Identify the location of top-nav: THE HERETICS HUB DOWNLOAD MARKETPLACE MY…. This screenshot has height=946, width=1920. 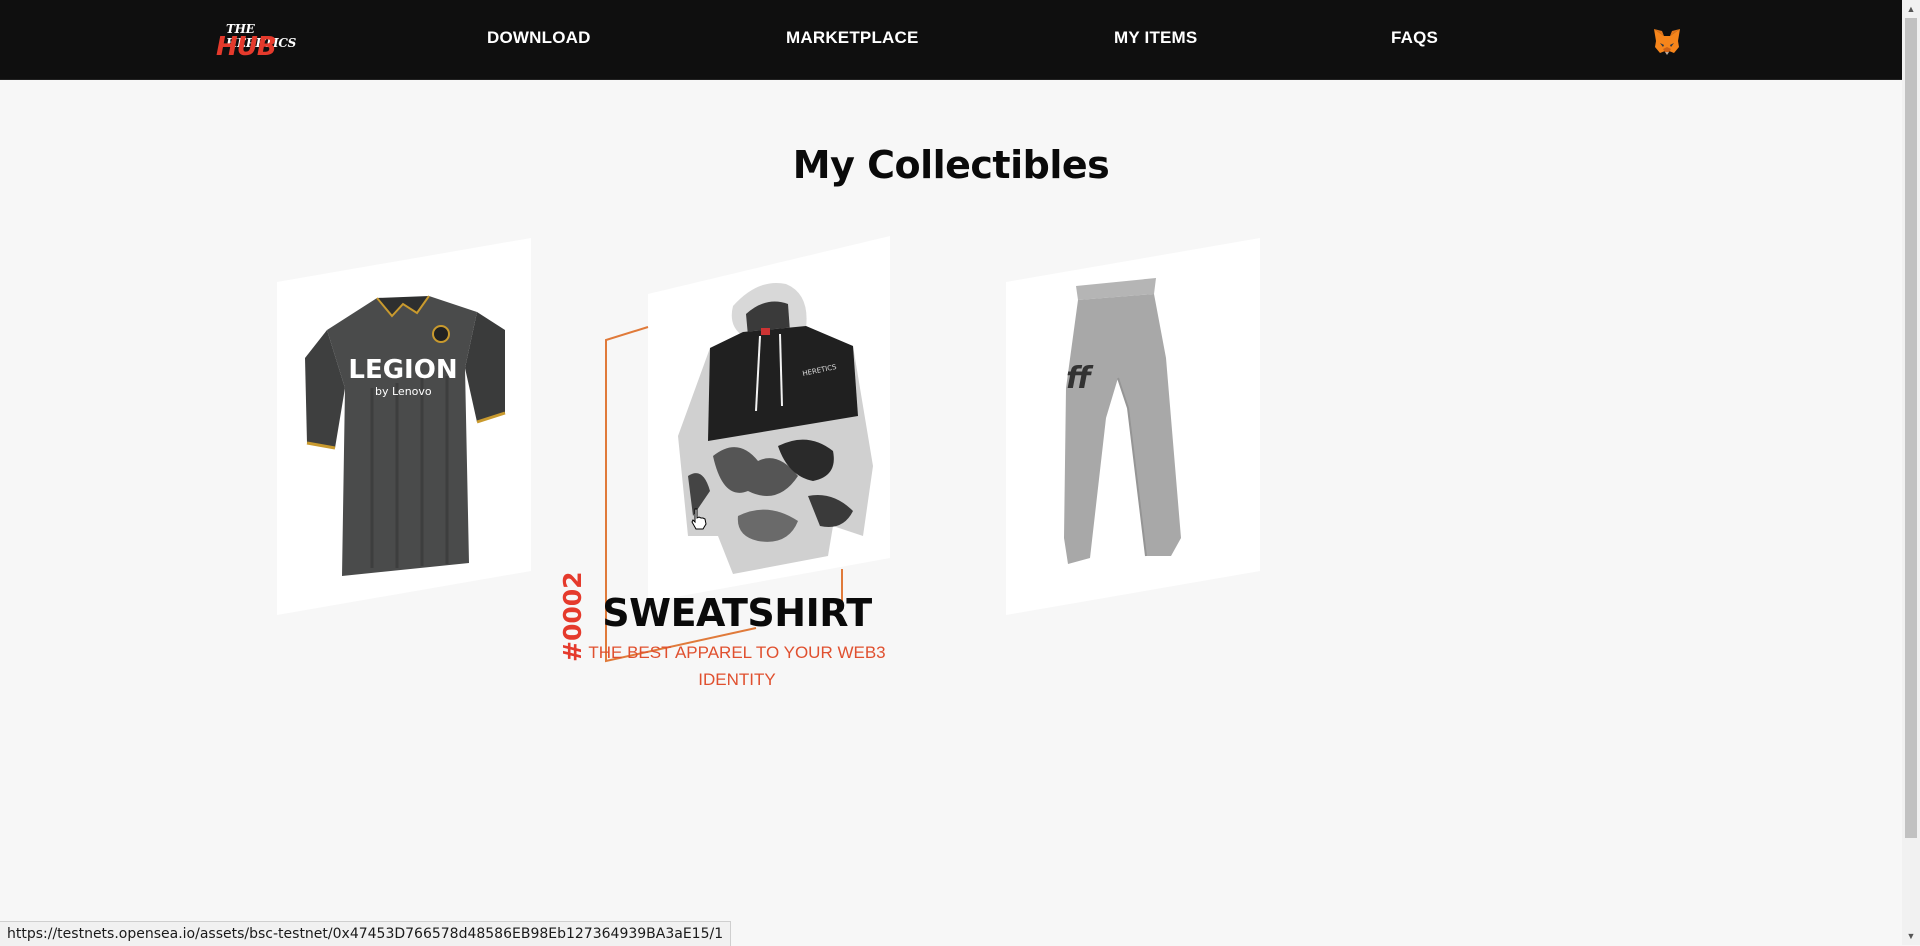
(951, 40).